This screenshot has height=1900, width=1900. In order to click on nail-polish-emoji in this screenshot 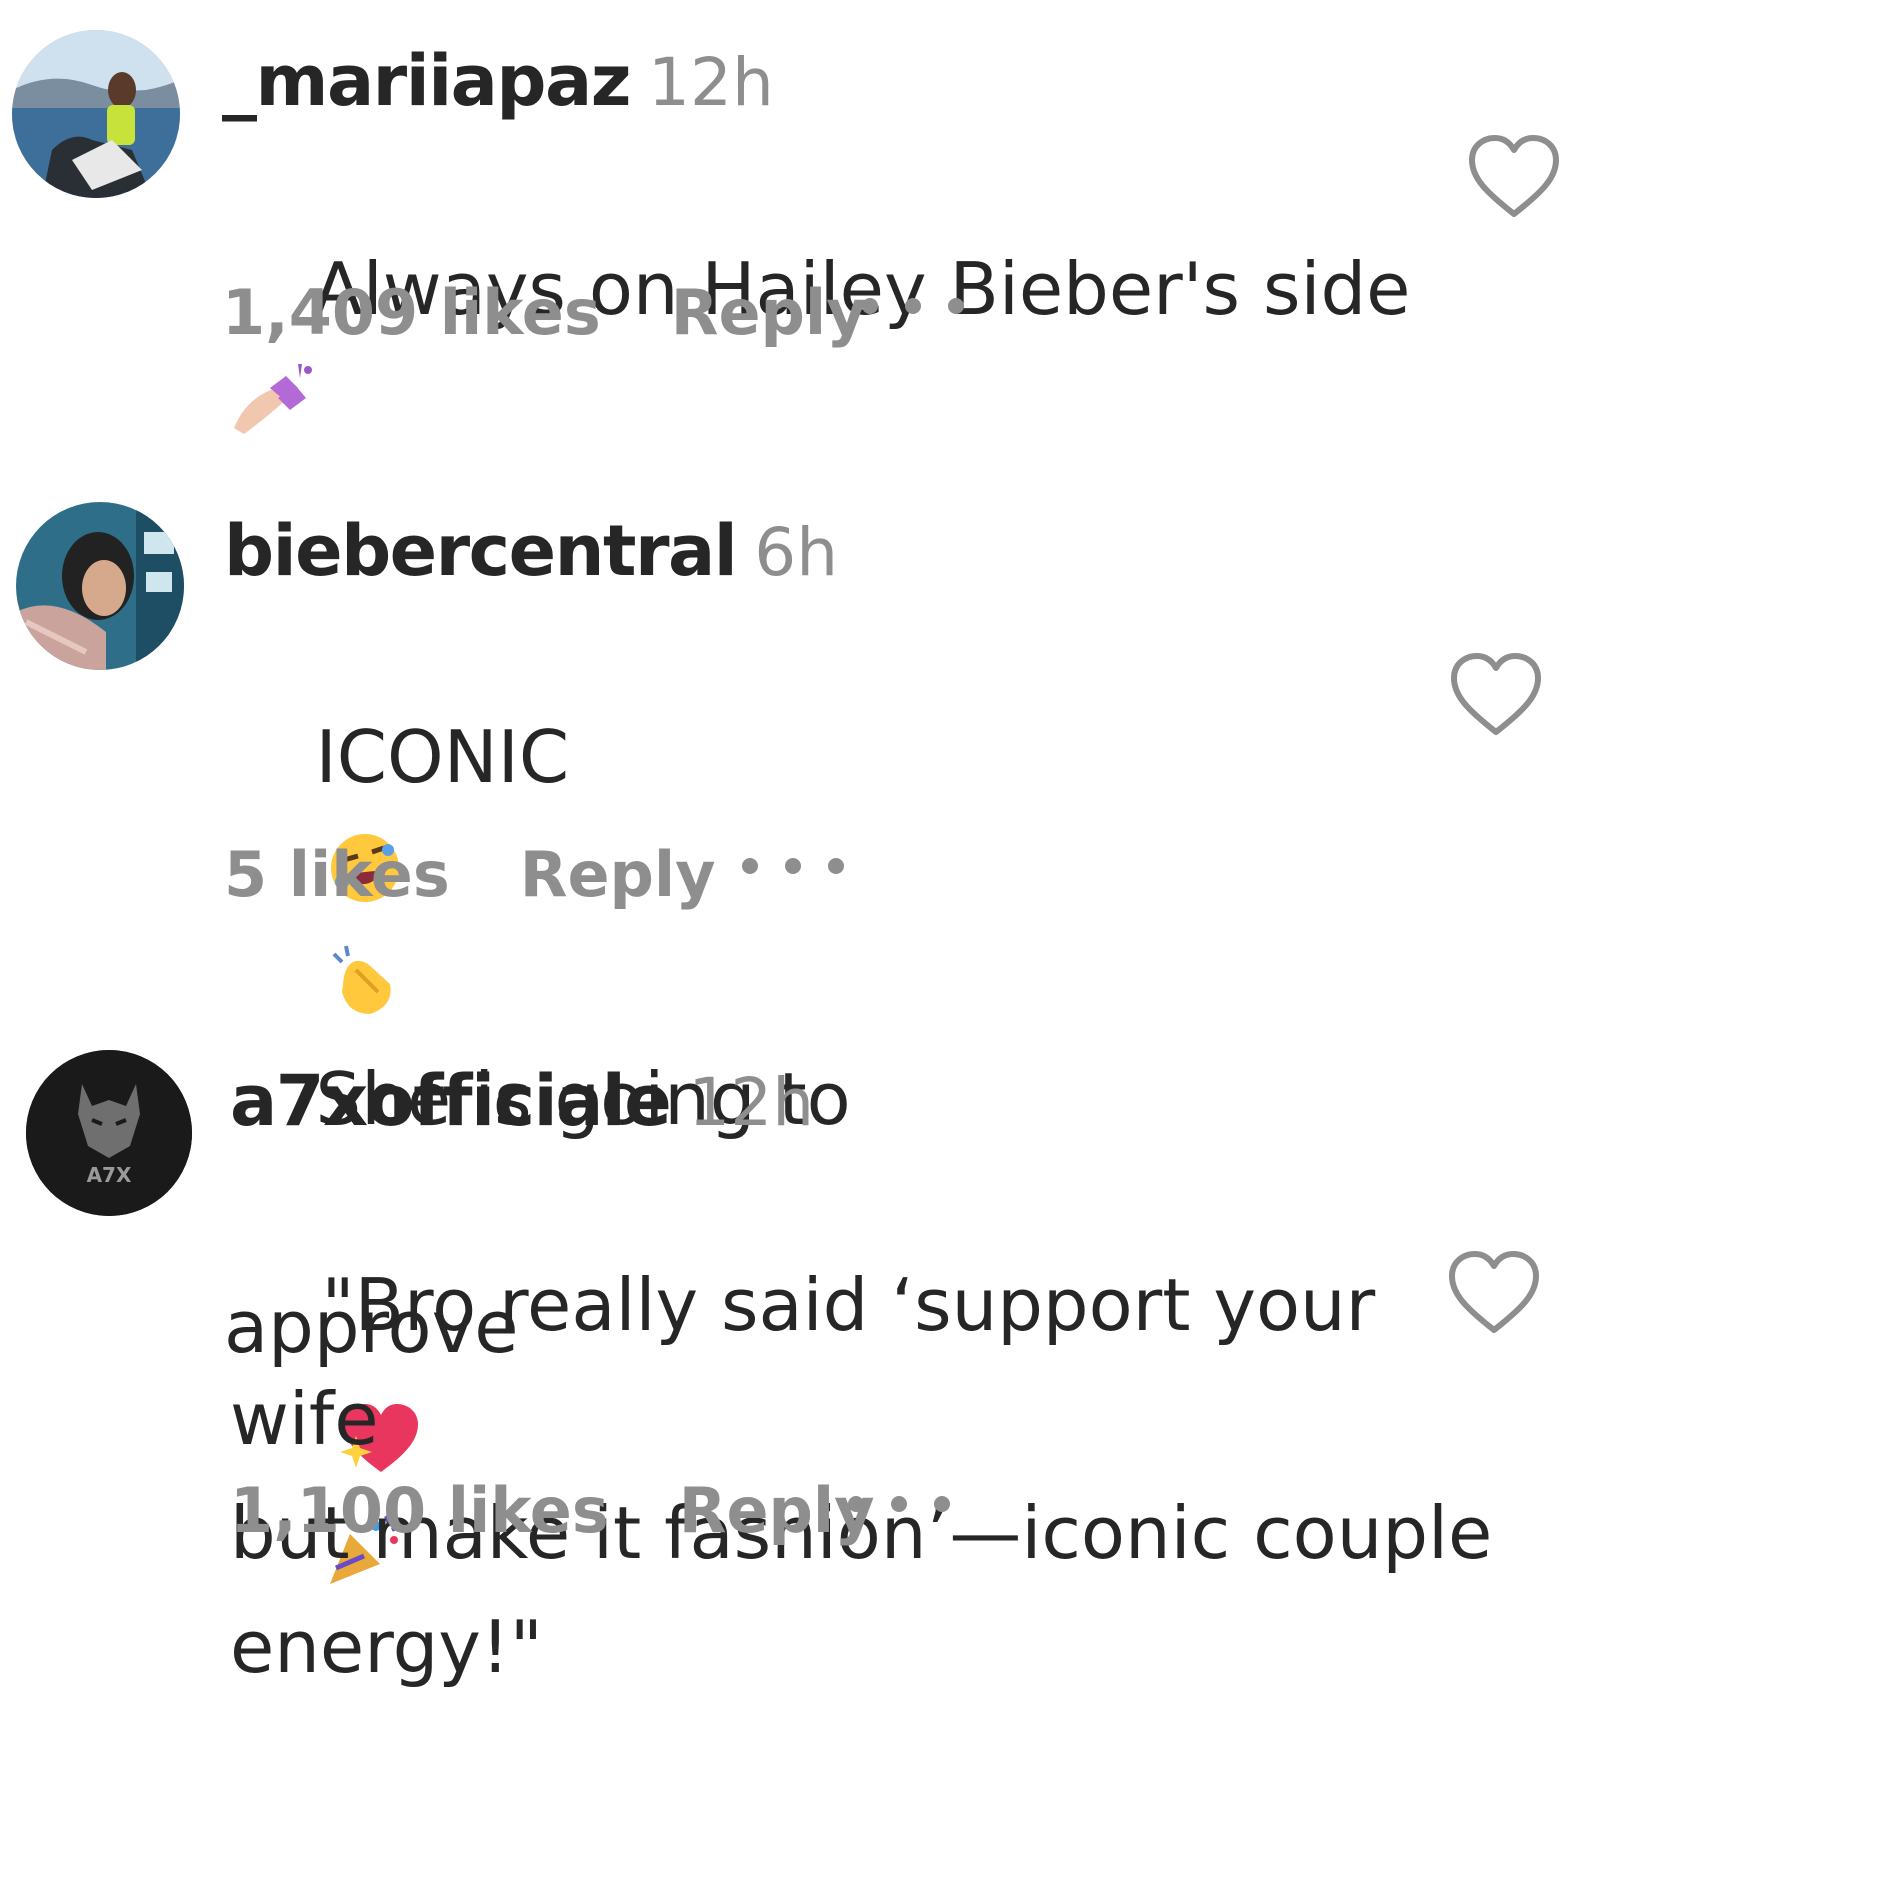, I will do `click(271, 398)`.